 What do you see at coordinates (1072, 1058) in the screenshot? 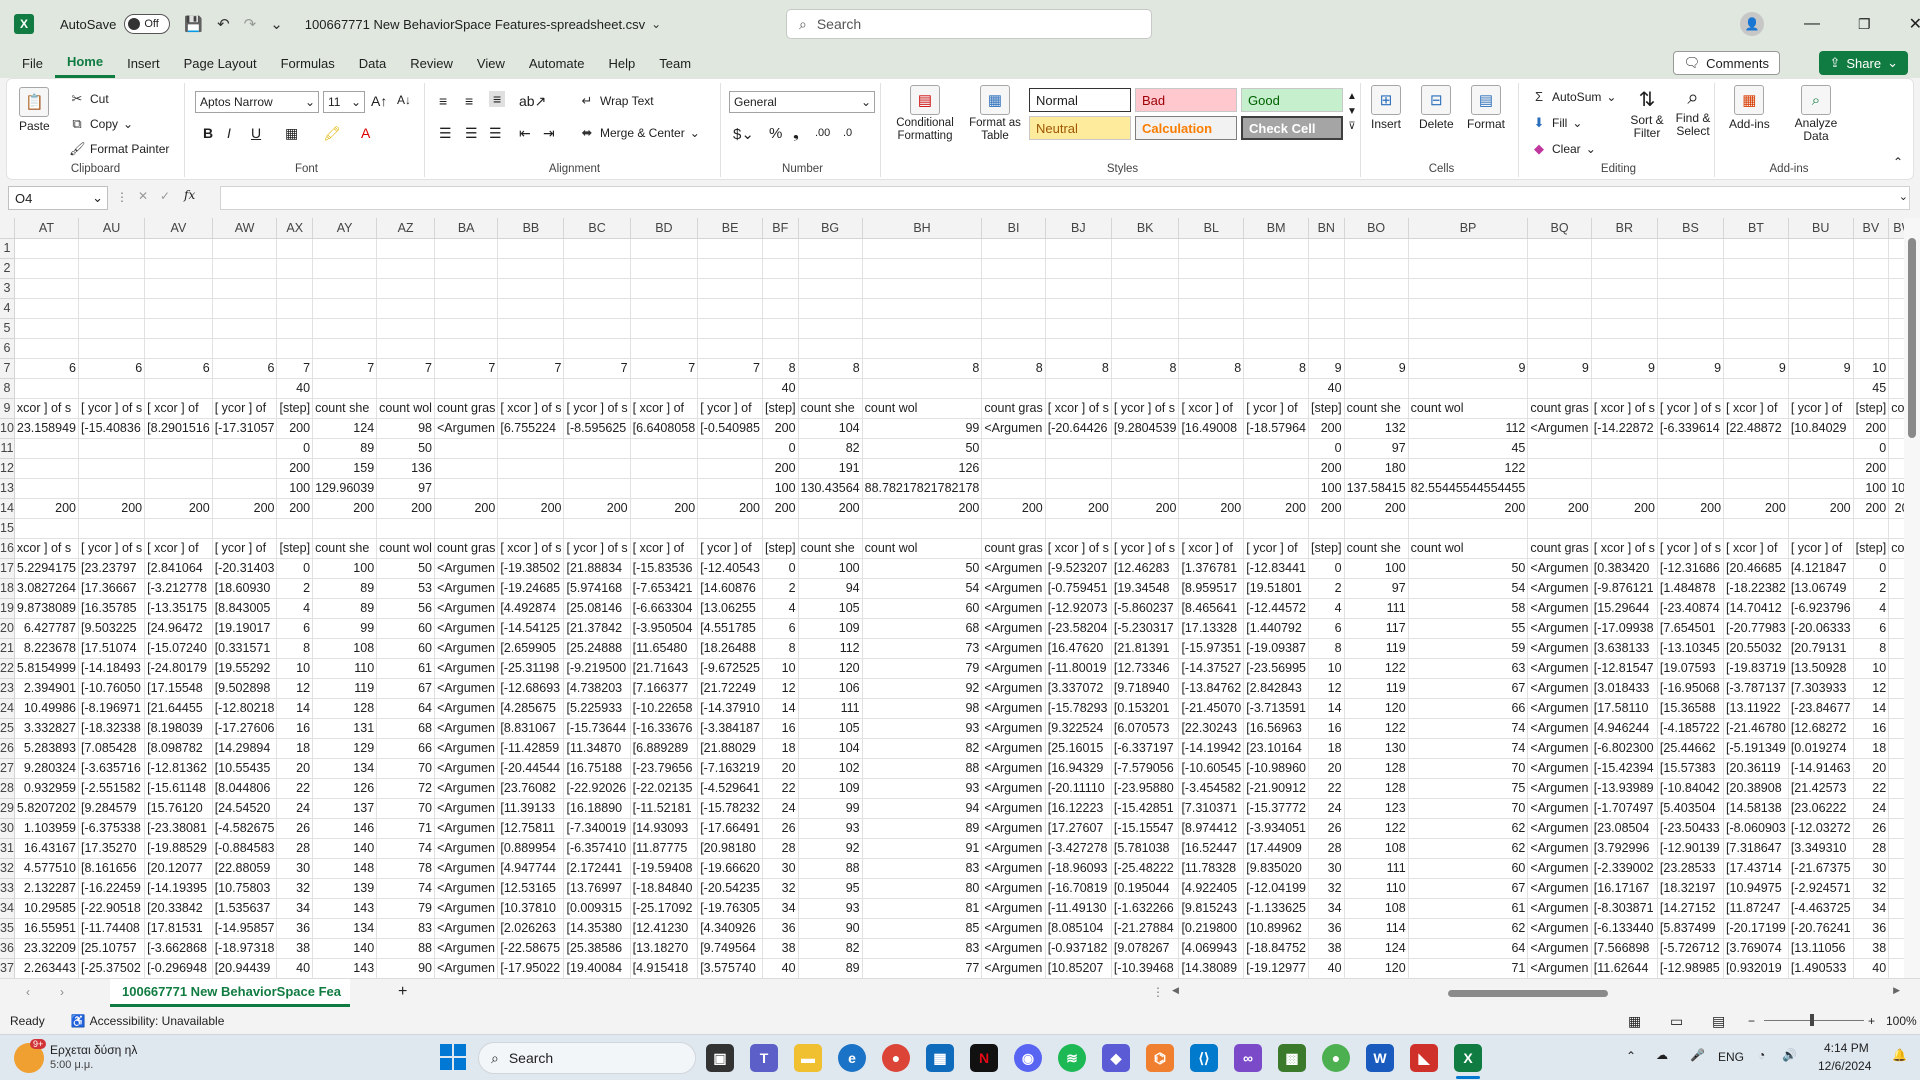
I see `spotify-icon: ≋` at bounding box center [1072, 1058].